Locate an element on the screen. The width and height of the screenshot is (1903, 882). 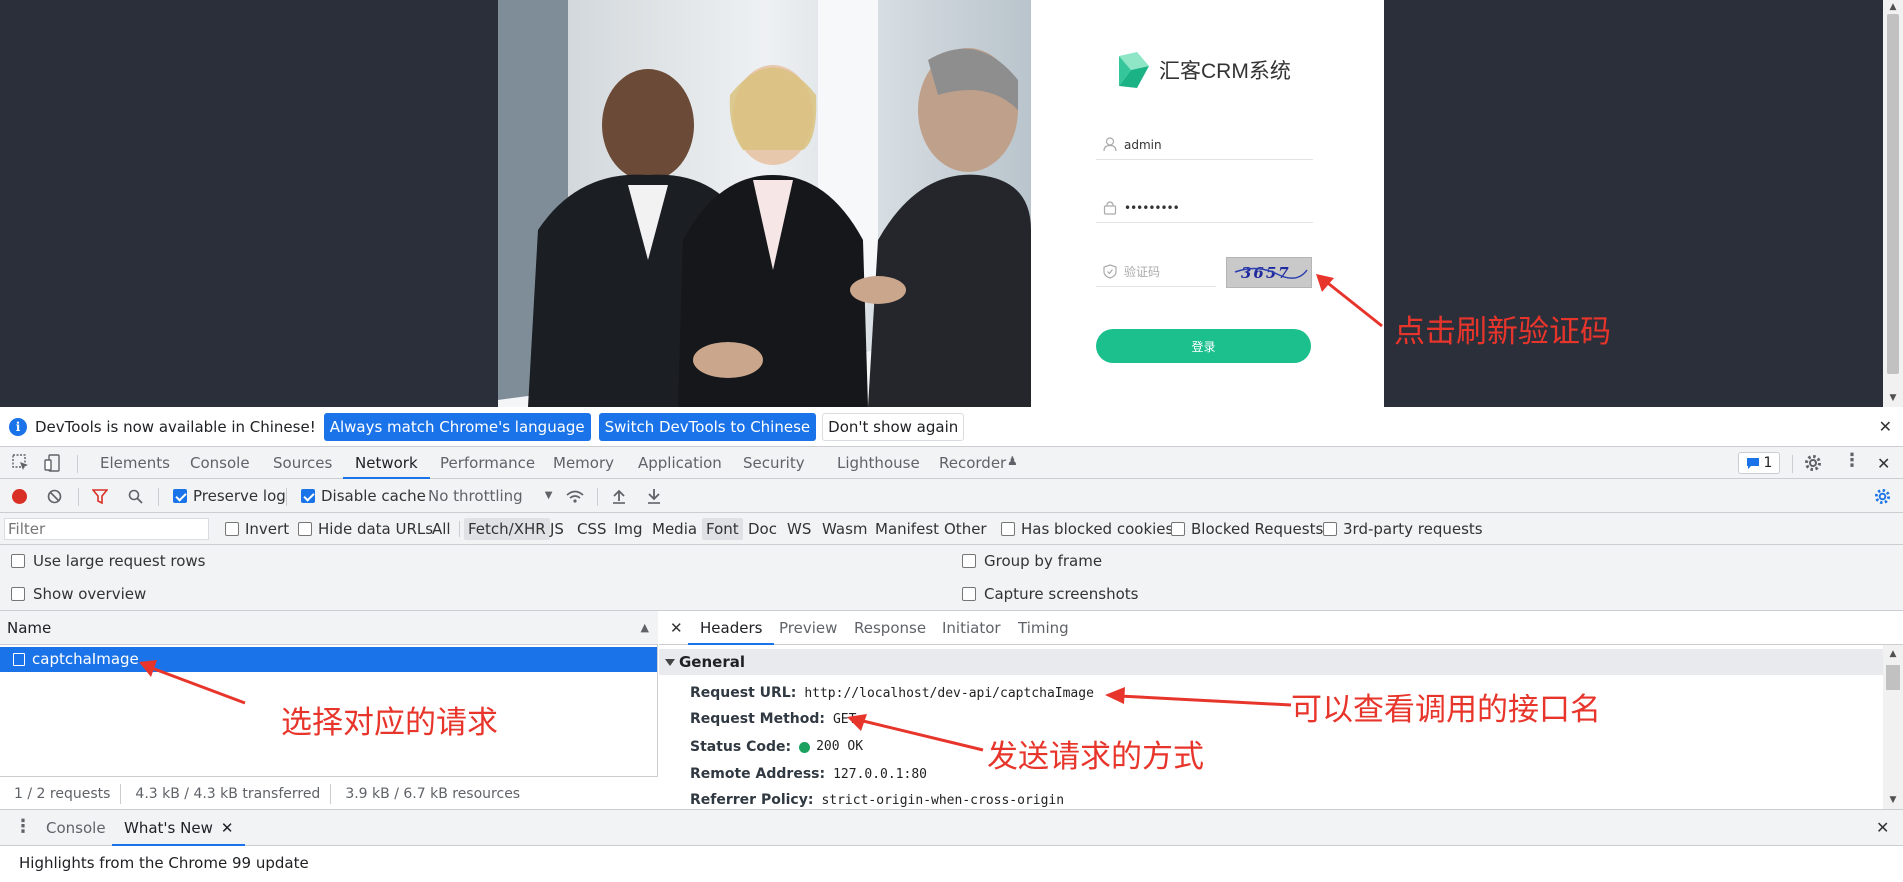
filter-type-css: CSS is located at coordinates (592, 529).